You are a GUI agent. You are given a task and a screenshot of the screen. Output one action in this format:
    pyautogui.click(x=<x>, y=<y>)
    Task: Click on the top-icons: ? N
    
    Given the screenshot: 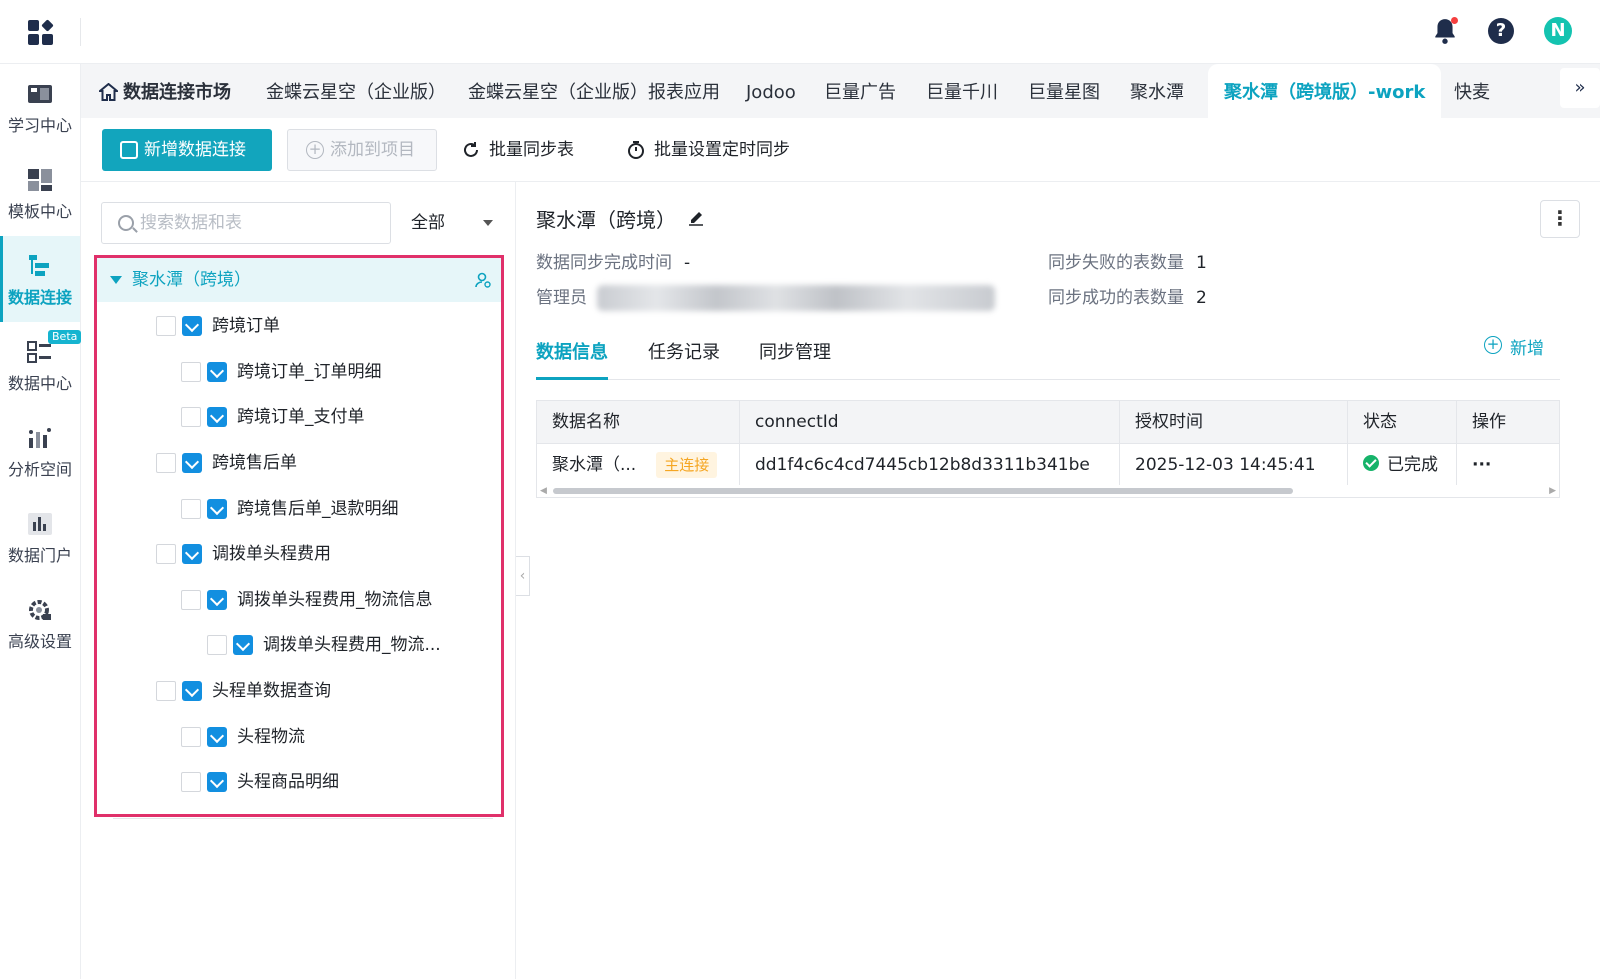 What is the action you would take?
    pyautogui.click(x=1502, y=31)
    